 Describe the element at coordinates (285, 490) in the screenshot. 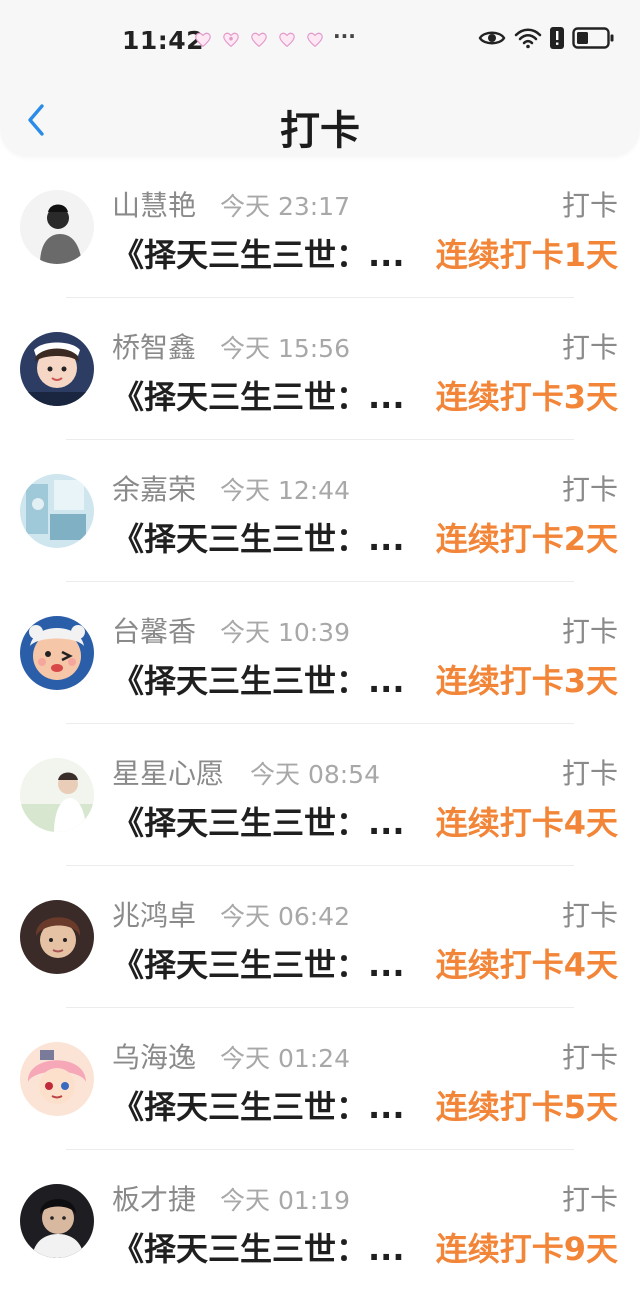

I see `checkin-time: 今天 12:44` at that location.